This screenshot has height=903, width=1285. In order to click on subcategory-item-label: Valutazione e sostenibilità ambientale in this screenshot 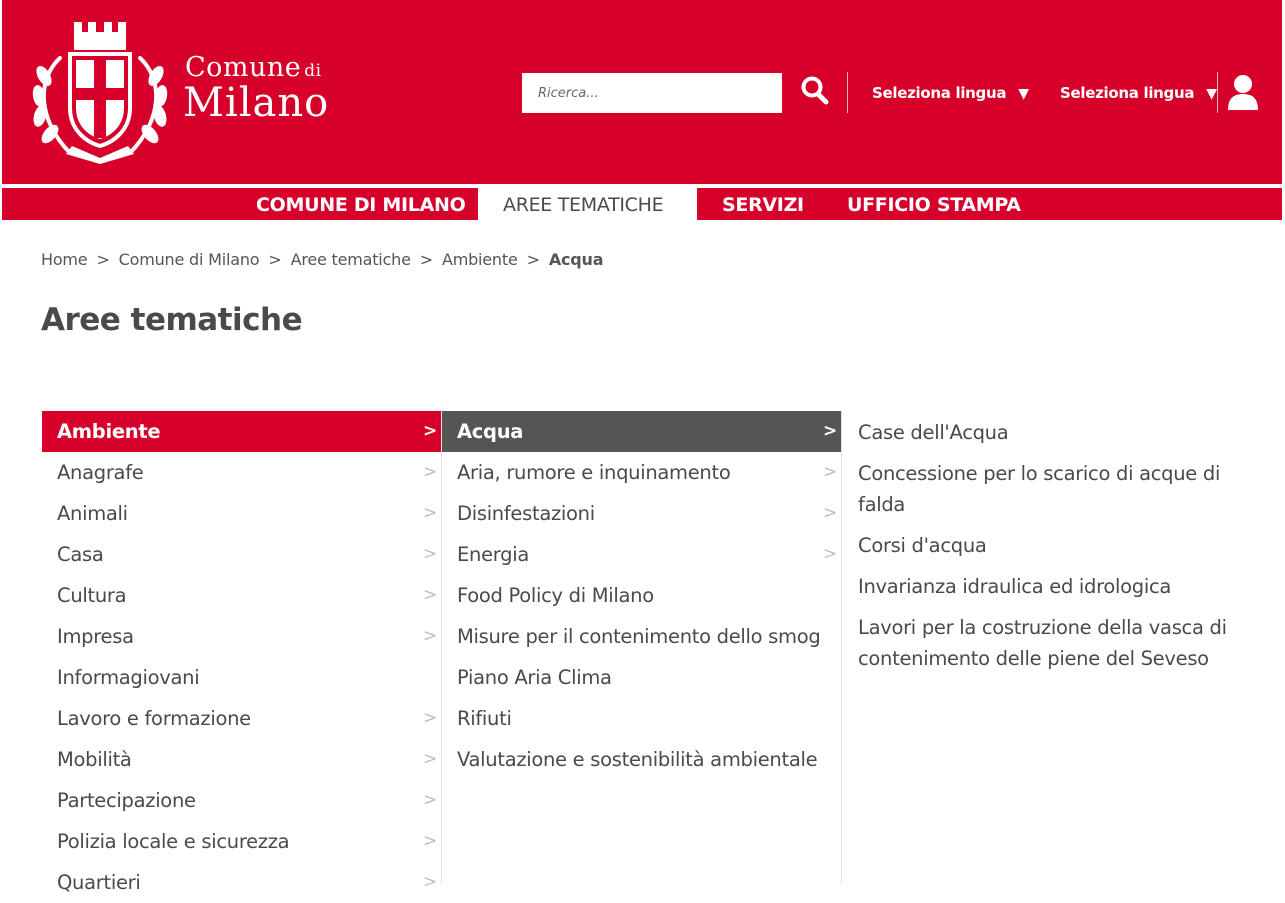, I will do `click(637, 759)`.